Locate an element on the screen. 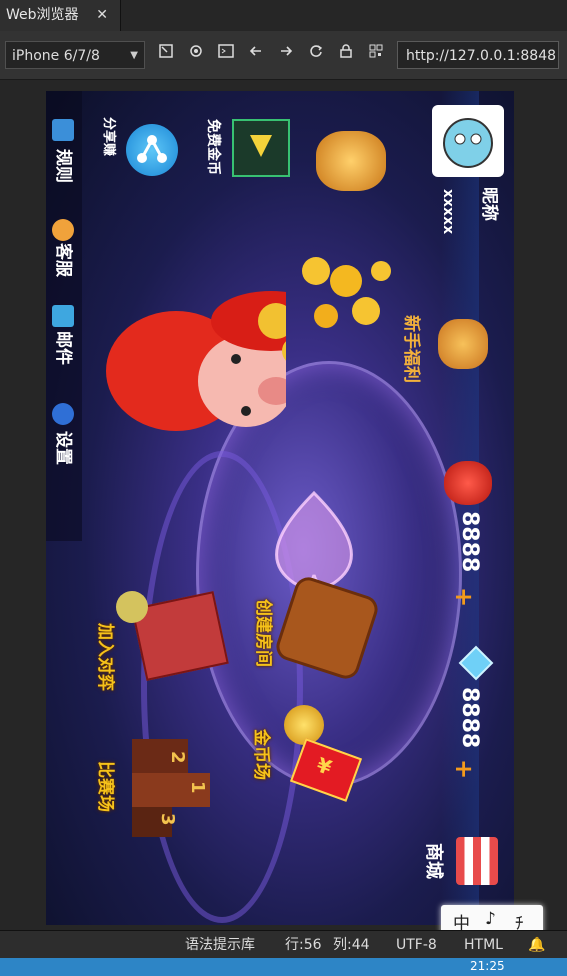  menu-service: 客服 is located at coordinates (65, 260).